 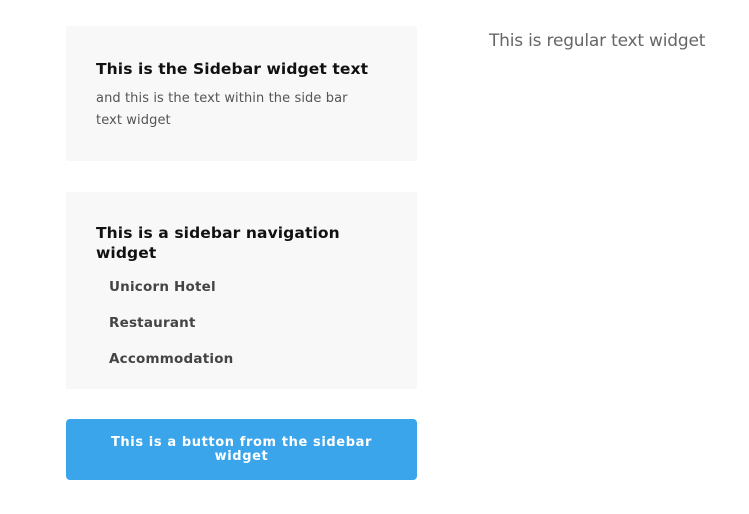 What do you see at coordinates (152, 323) in the screenshot?
I see `nav-link-restaurant: Restaurant` at bounding box center [152, 323].